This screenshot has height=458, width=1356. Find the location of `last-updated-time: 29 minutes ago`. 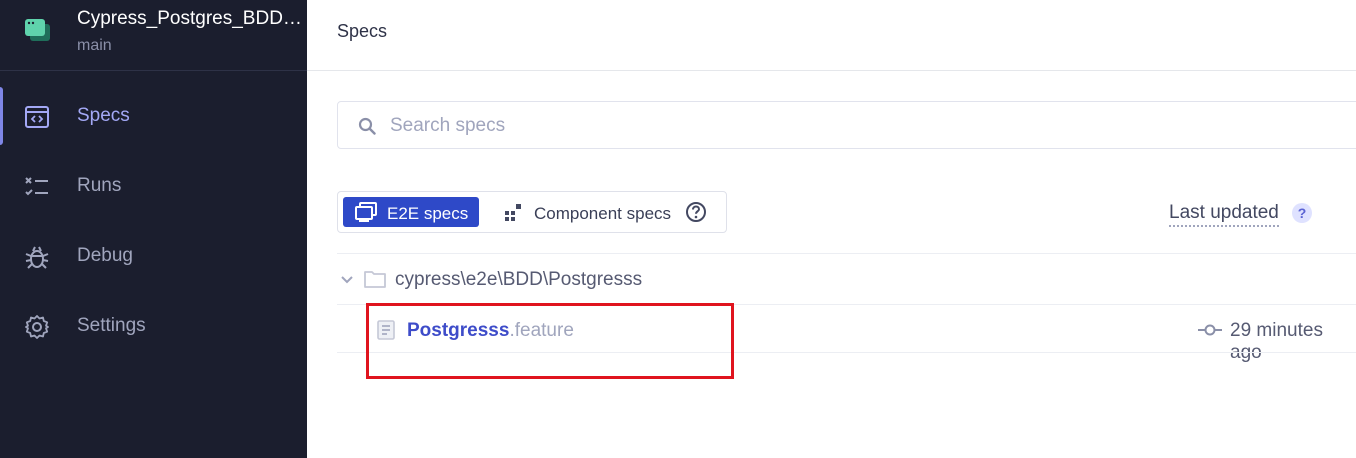

last-updated-time: 29 minutes ago is located at coordinates (1276, 341).